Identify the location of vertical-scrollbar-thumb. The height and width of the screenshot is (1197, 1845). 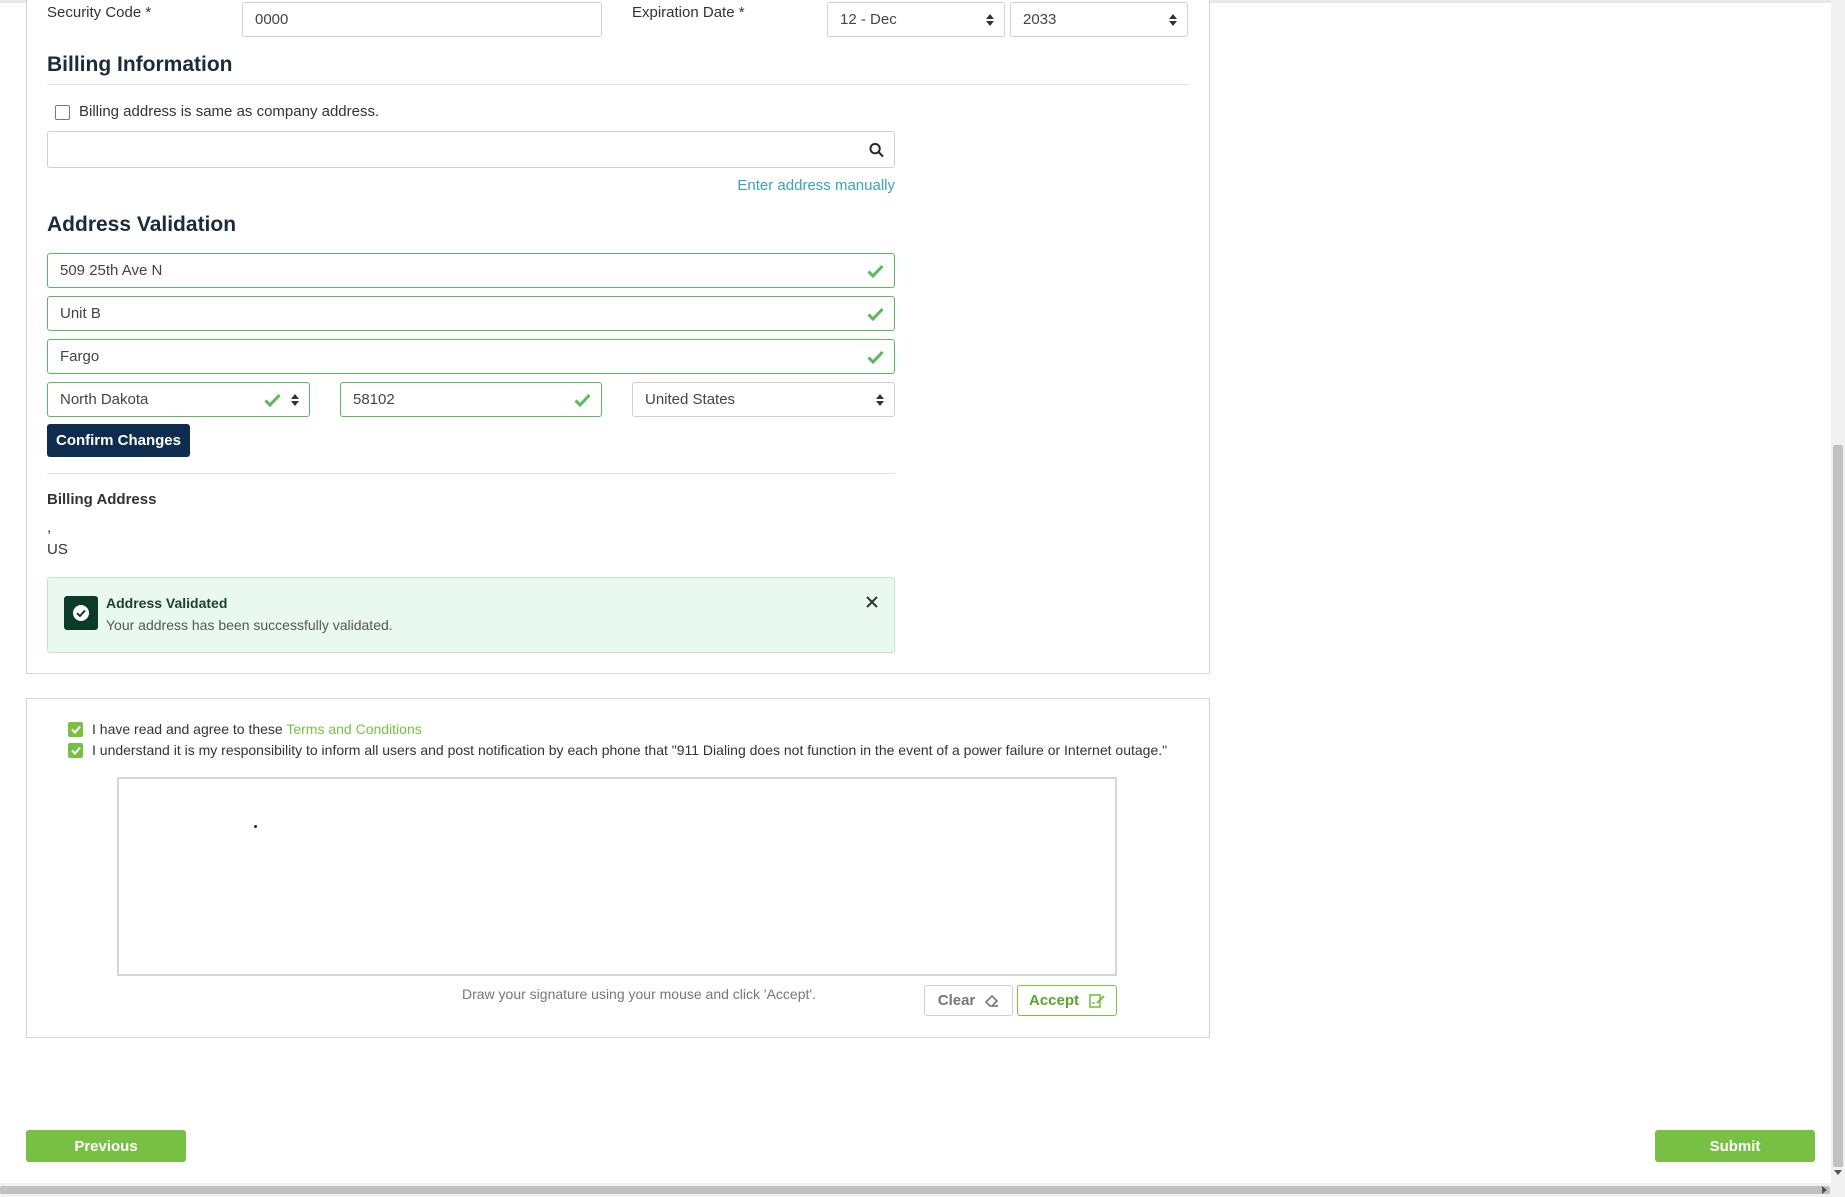
(1838, 806).